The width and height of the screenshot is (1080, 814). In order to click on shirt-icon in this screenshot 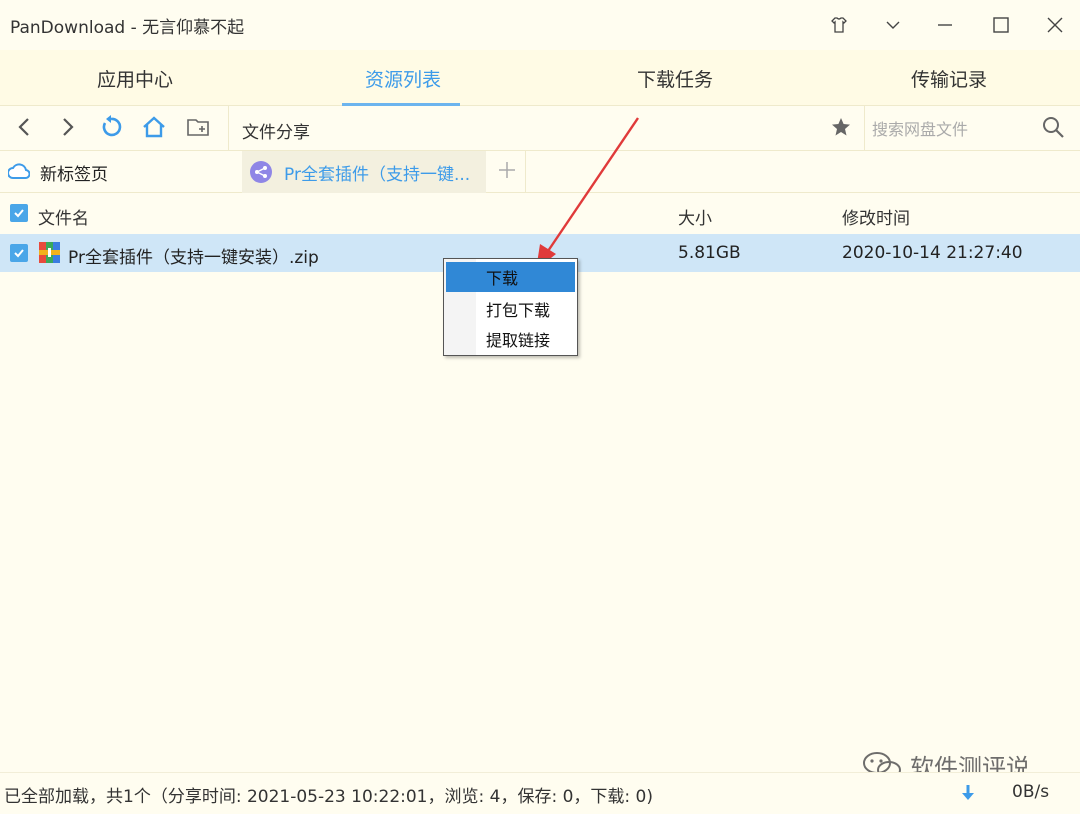, I will do `click(839, 25)`.